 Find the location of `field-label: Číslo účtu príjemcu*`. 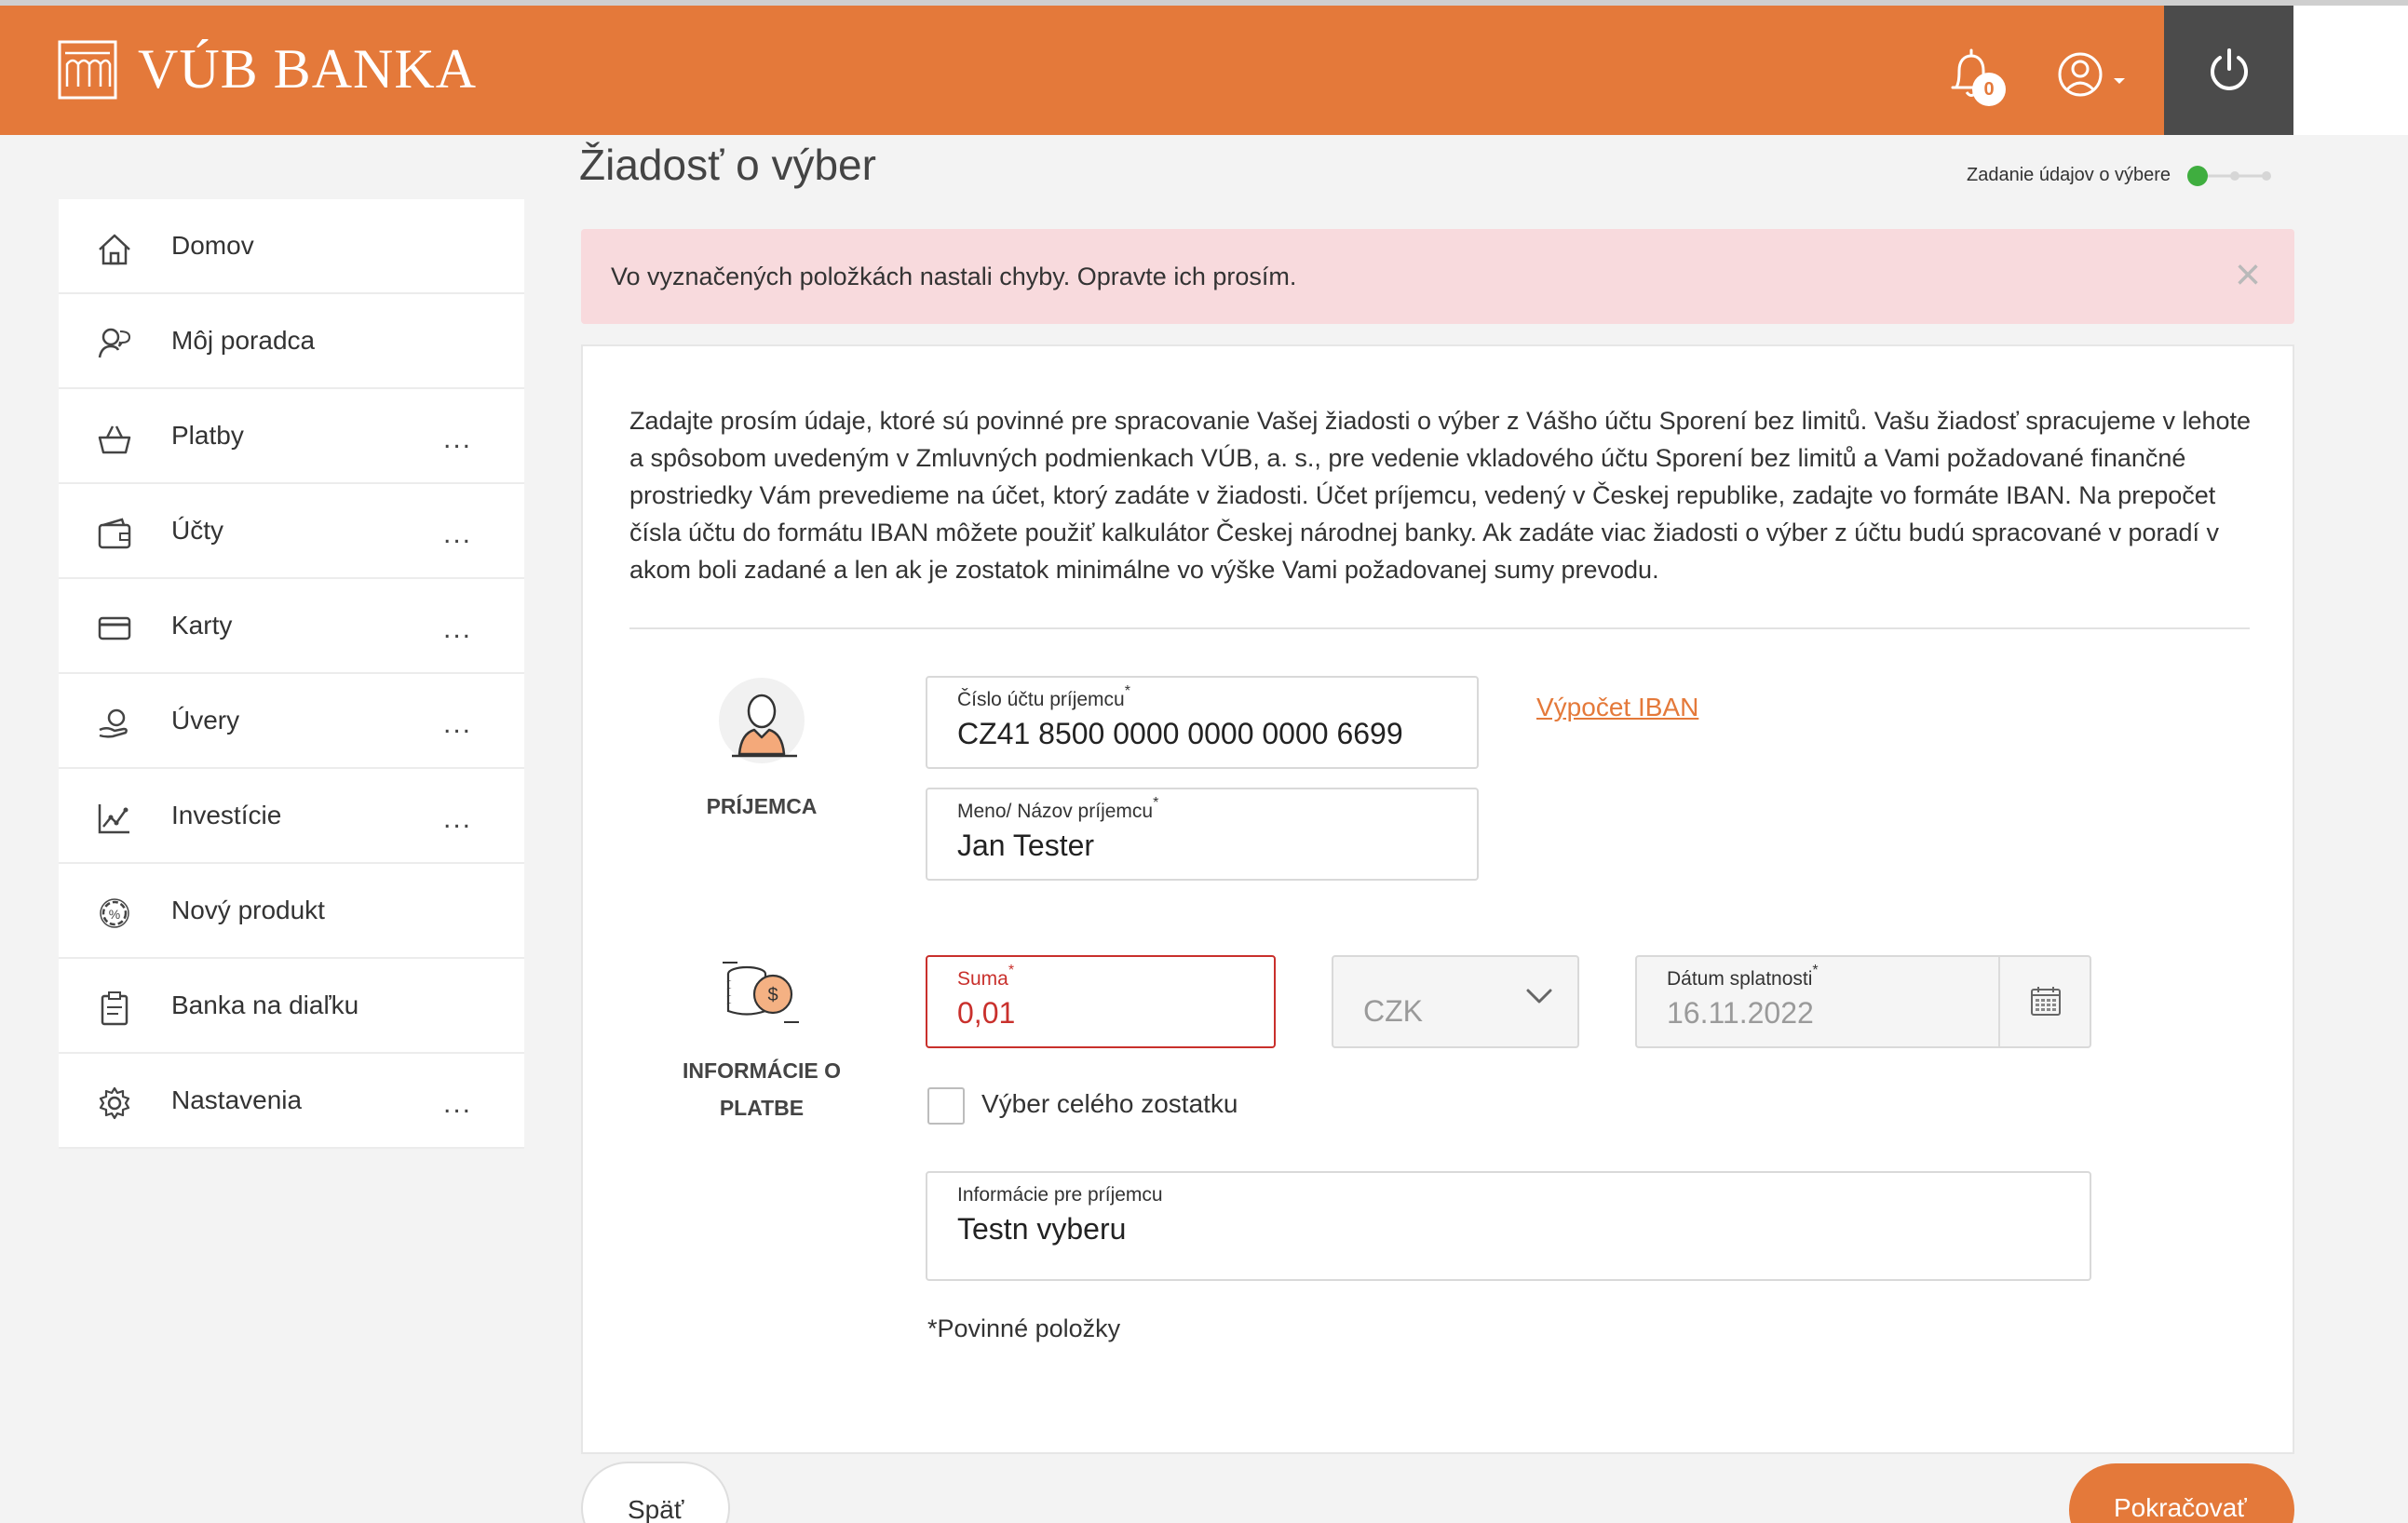

field-label: Číslo účtu príjemcu* is located at coordinates (1043, 696).